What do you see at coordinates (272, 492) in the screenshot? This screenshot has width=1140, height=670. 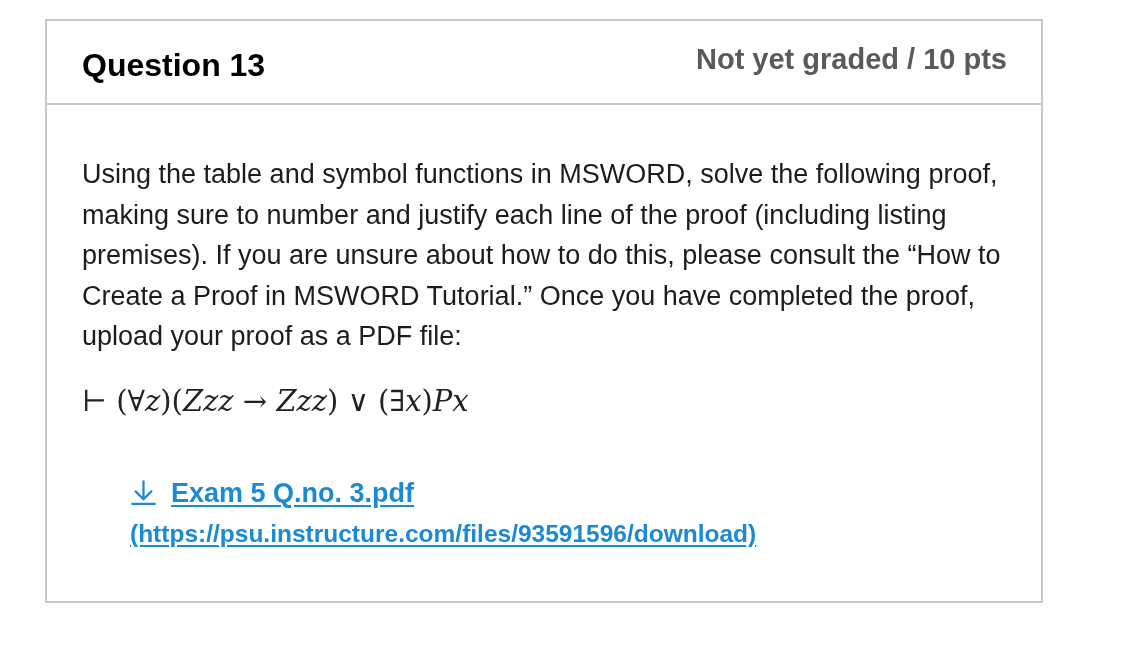 I see `attachment-link: Exam 5 Q.no. 3.pdf` at bounding box center [272, 492].